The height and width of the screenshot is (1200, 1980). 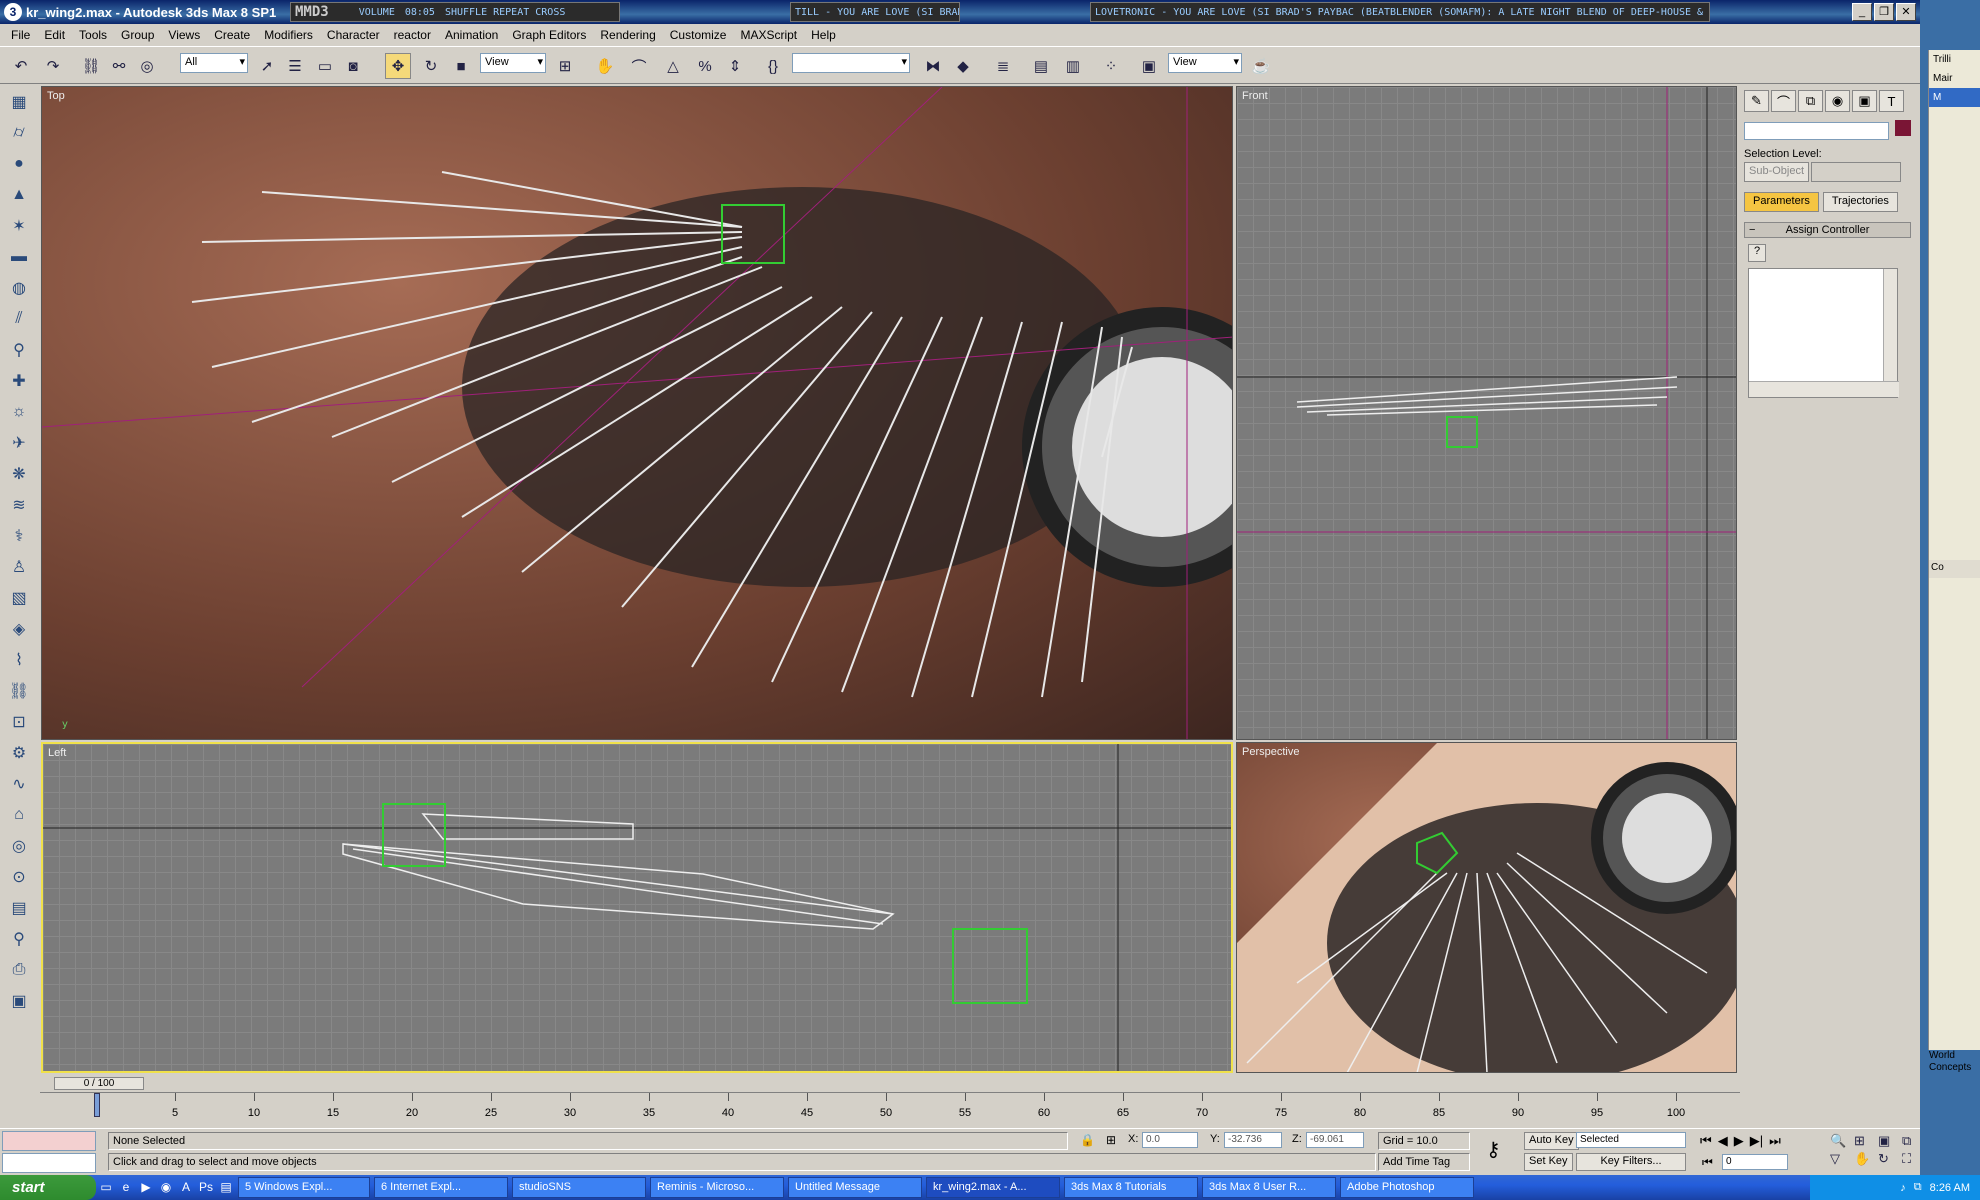 I want to click on menu-create: Create, so click(x=232, y=35).